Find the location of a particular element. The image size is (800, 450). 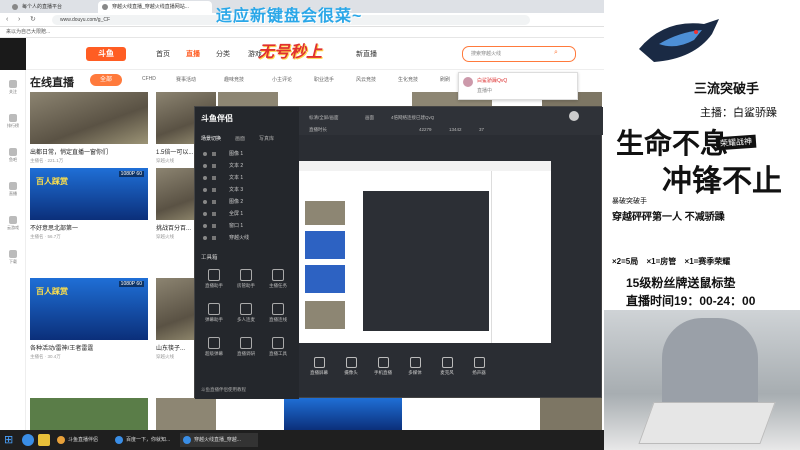

tutorial-link: 斗鱼直播伴侣使用教程 is located at coordinates (223, 390).